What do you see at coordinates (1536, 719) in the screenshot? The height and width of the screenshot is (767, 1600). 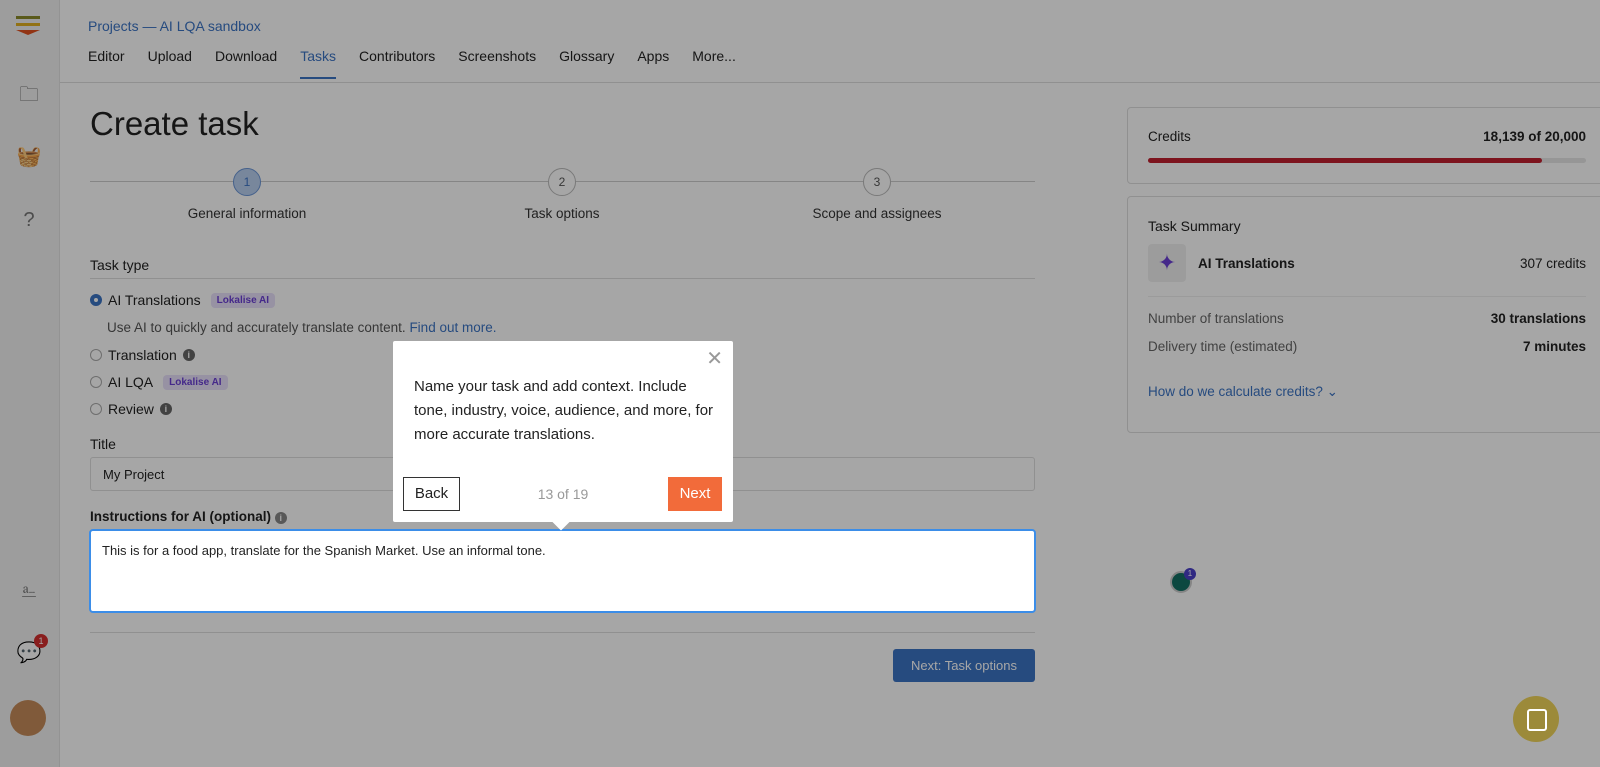 I see `chat-widget-button` at bounding box center [1536, 719].